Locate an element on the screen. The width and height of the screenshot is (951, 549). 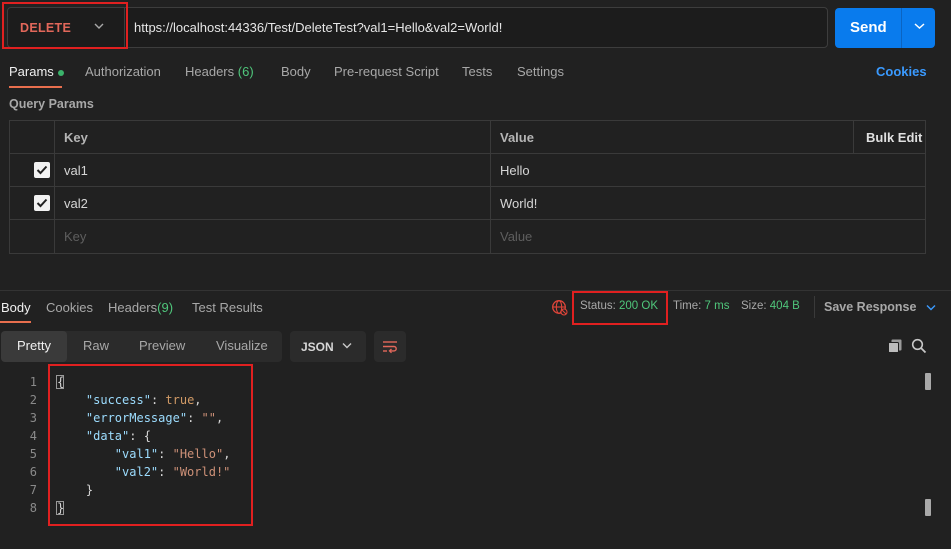
new-key-input: Key is located at coordinates (75, 236).